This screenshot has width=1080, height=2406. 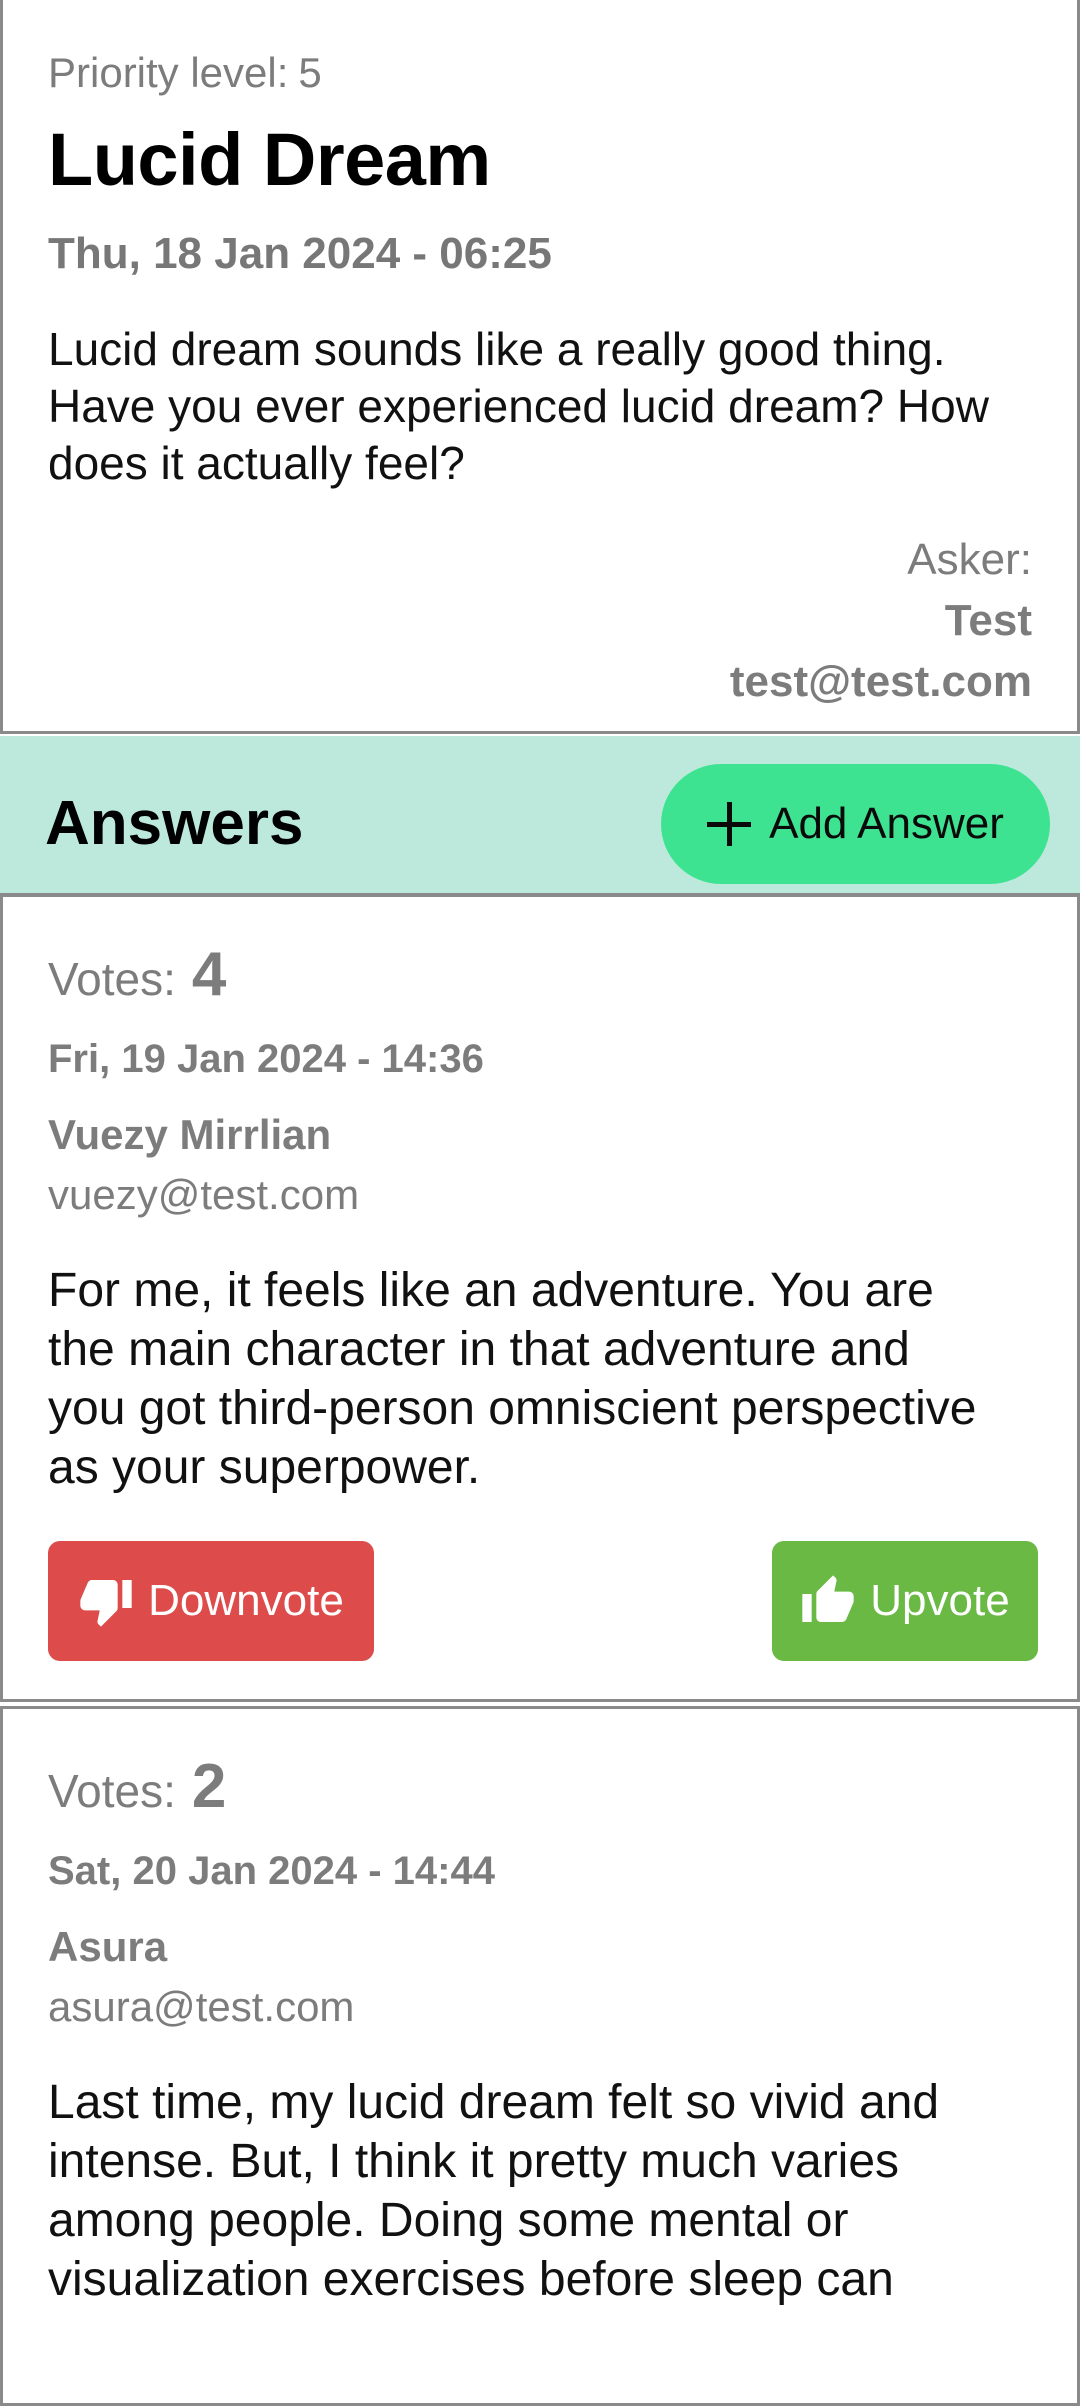 What do you see at coordinates (246, 1600) in the screenshot?
I see `downvote-label: Downvote` at bounding box center [246, 1600].